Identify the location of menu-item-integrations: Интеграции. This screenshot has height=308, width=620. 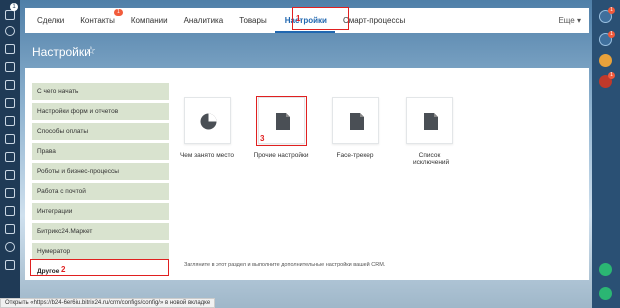
(100, 211).